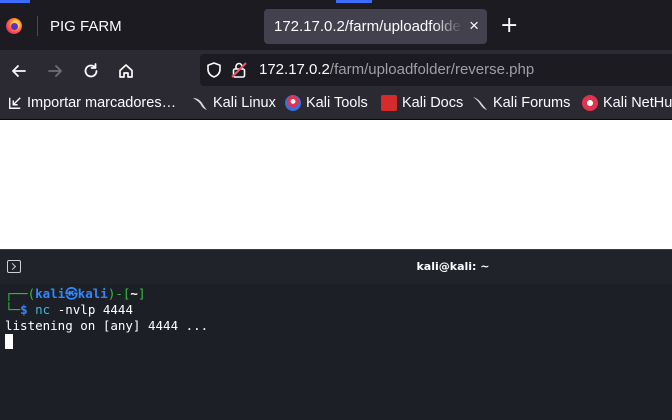 The width and height of the screenshot is (672, 420). What do you see at coordinates (453, 266) in the screenshot?
I see `terminal-title: kali@kali: ~` at bounding box center [453, 266].